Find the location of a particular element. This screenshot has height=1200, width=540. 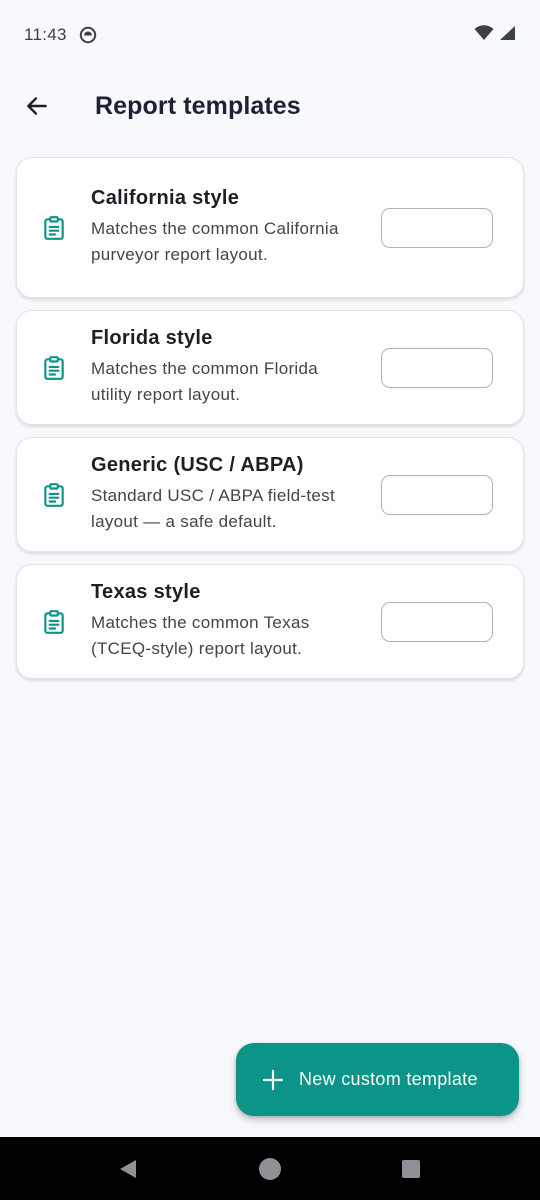

nav-back-button is located at coordinates (128, 1169).